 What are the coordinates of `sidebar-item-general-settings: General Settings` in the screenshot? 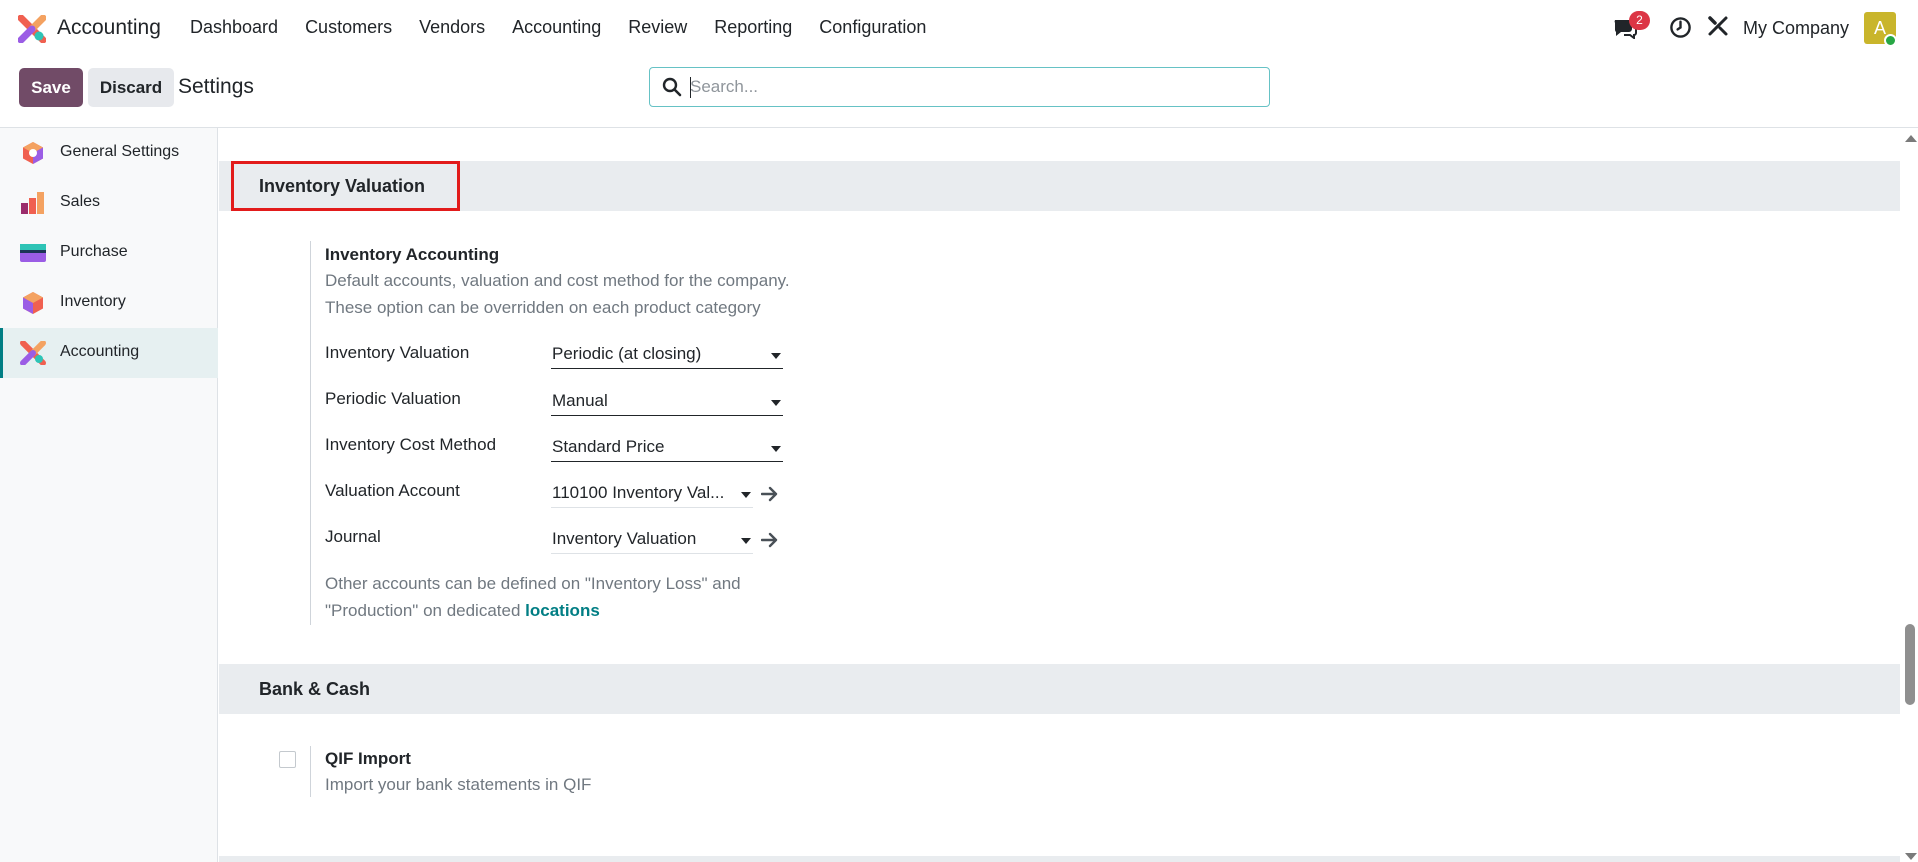 It's located at (109, 153).